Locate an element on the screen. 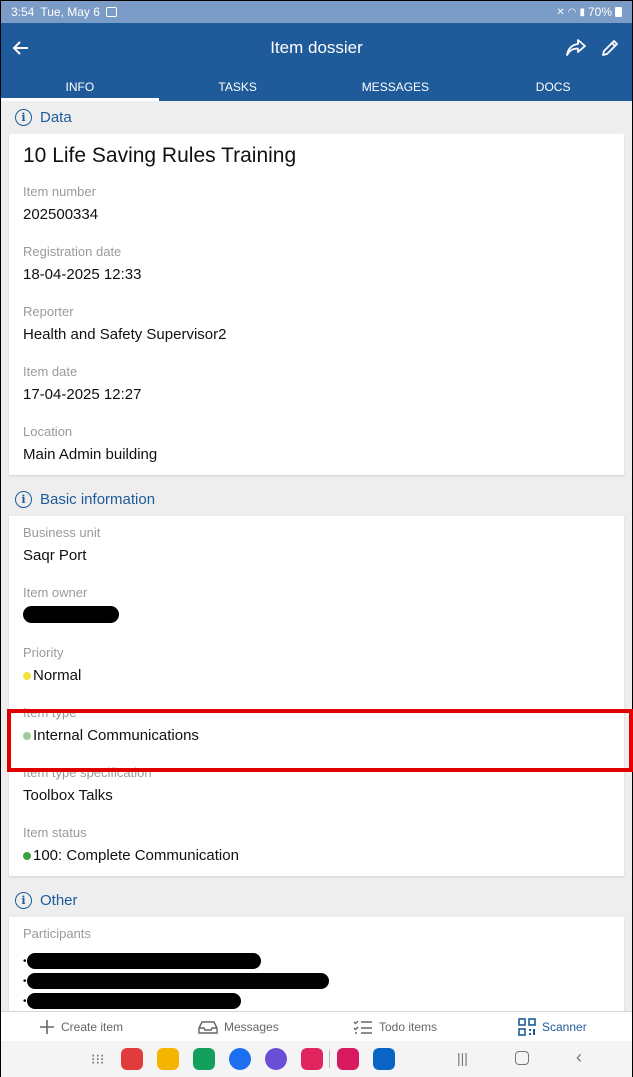 This screenshot has height=1077, width=633. field-label: Location is located at coordinates (48, 431).